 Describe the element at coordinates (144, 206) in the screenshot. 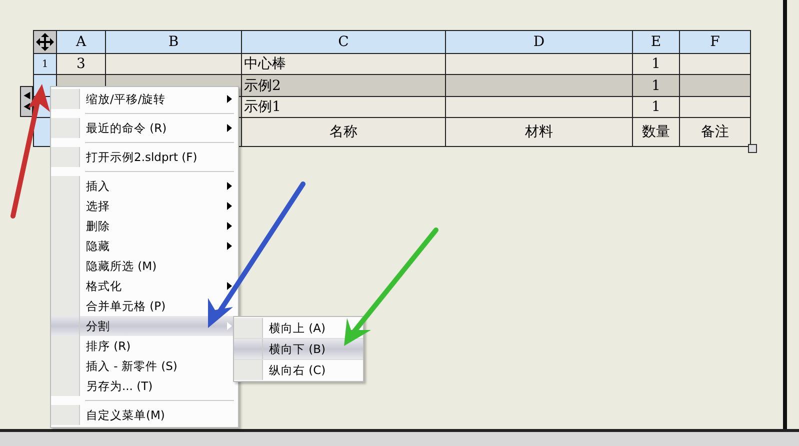

I see `menu-item: 选择` at that location.